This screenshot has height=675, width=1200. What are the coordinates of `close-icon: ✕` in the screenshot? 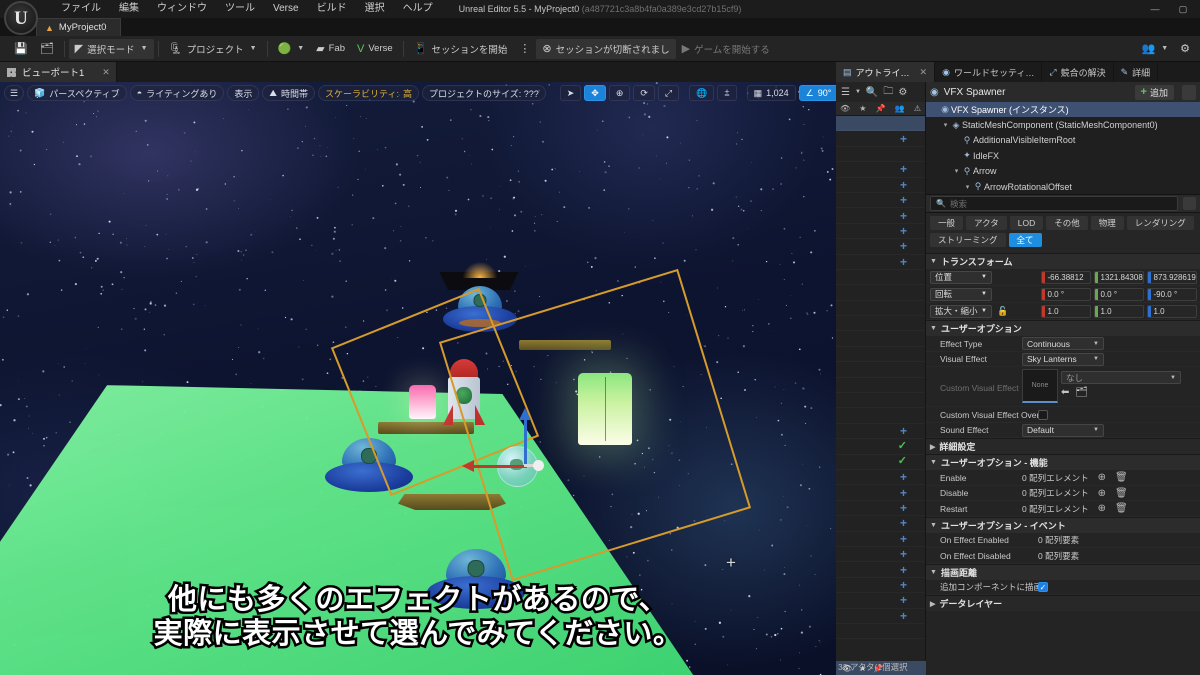 It's located at (106, 72).